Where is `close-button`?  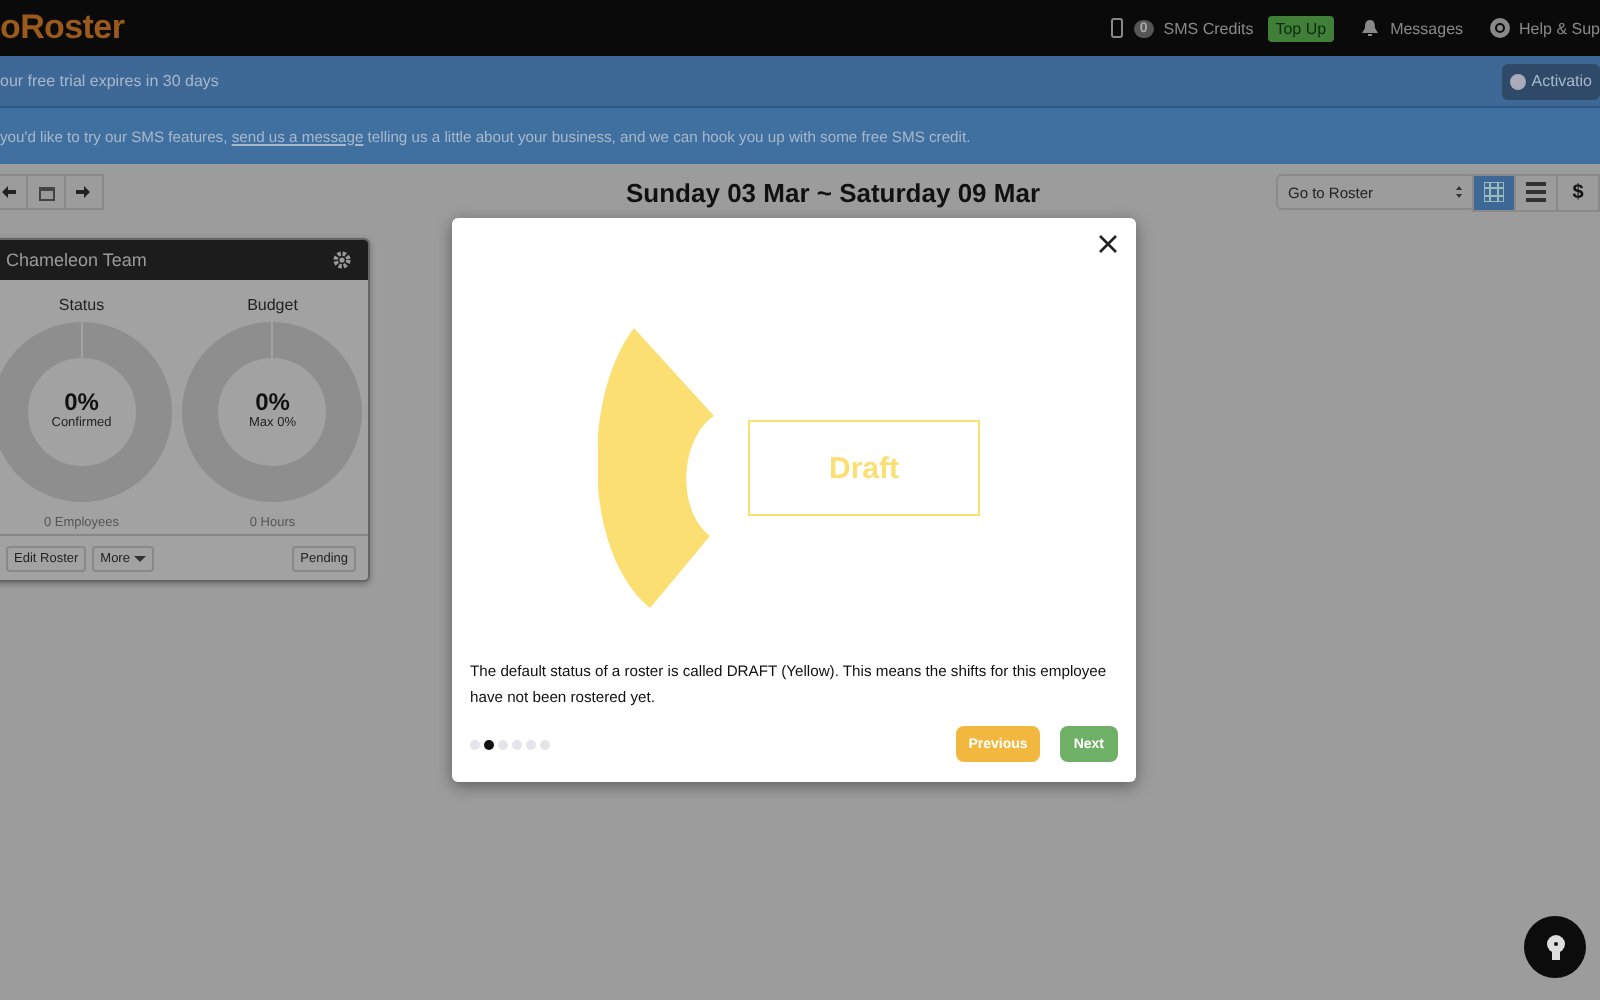 close-button is located at coordinates (1108, 244).